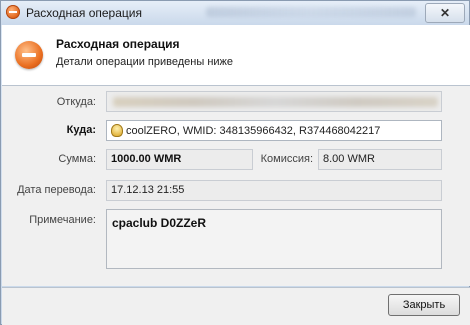 The image size is (470, 325). I want to click on blurred-title-area, so click(311, 12).